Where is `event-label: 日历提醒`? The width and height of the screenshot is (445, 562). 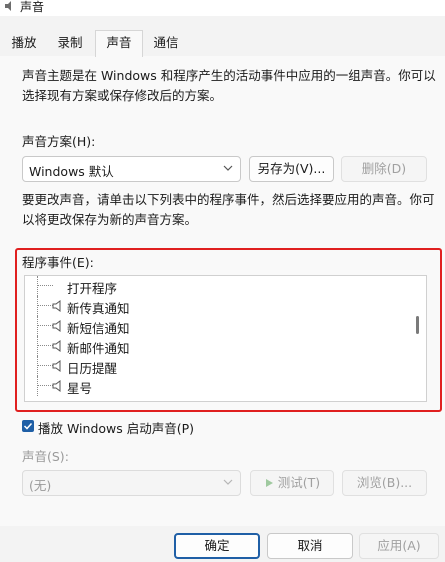 event-label: 日历提醒 is located at coordinates (92, 368).